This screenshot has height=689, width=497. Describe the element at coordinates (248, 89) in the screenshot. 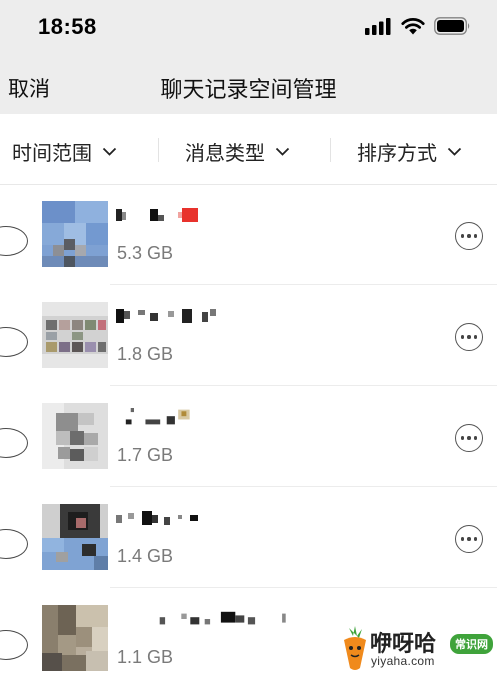

I see `page-title: 聊天记录空间管理` at that location.